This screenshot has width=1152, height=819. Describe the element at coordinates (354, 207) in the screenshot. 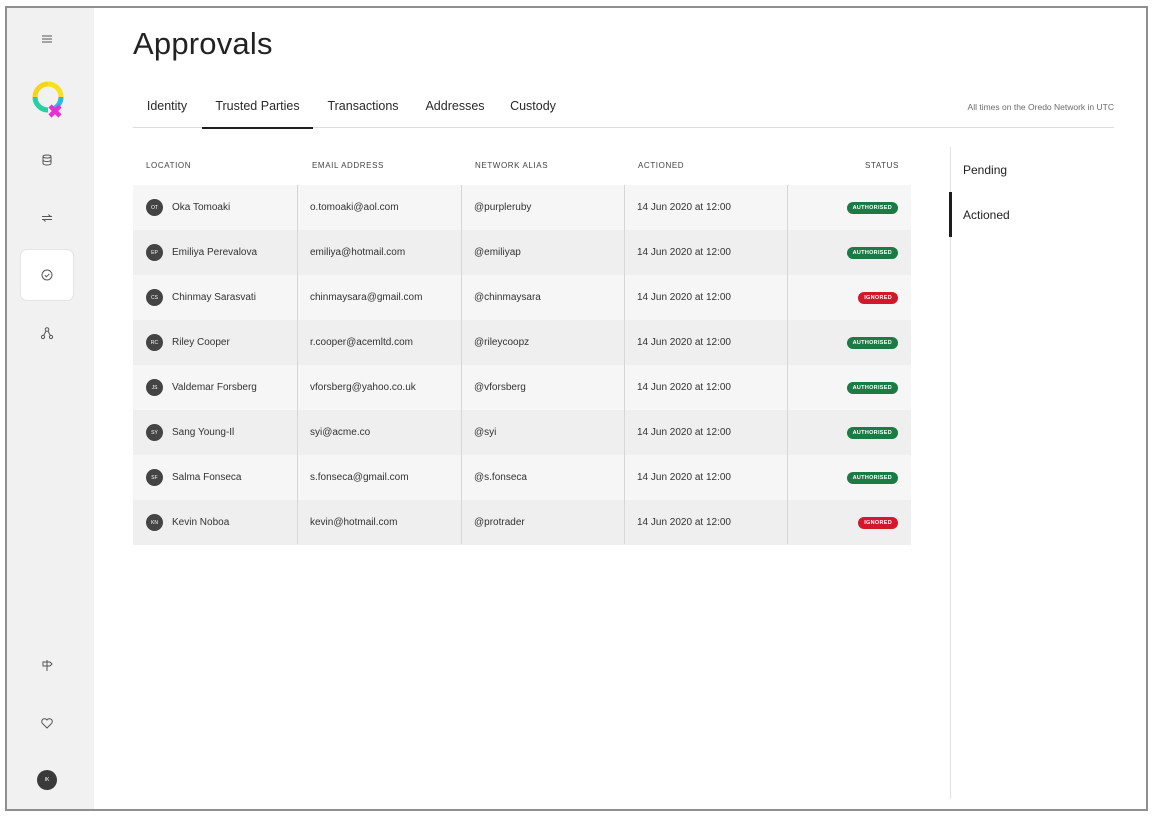

I see `email-cell: o.tomoaki@aol.com` at that location.